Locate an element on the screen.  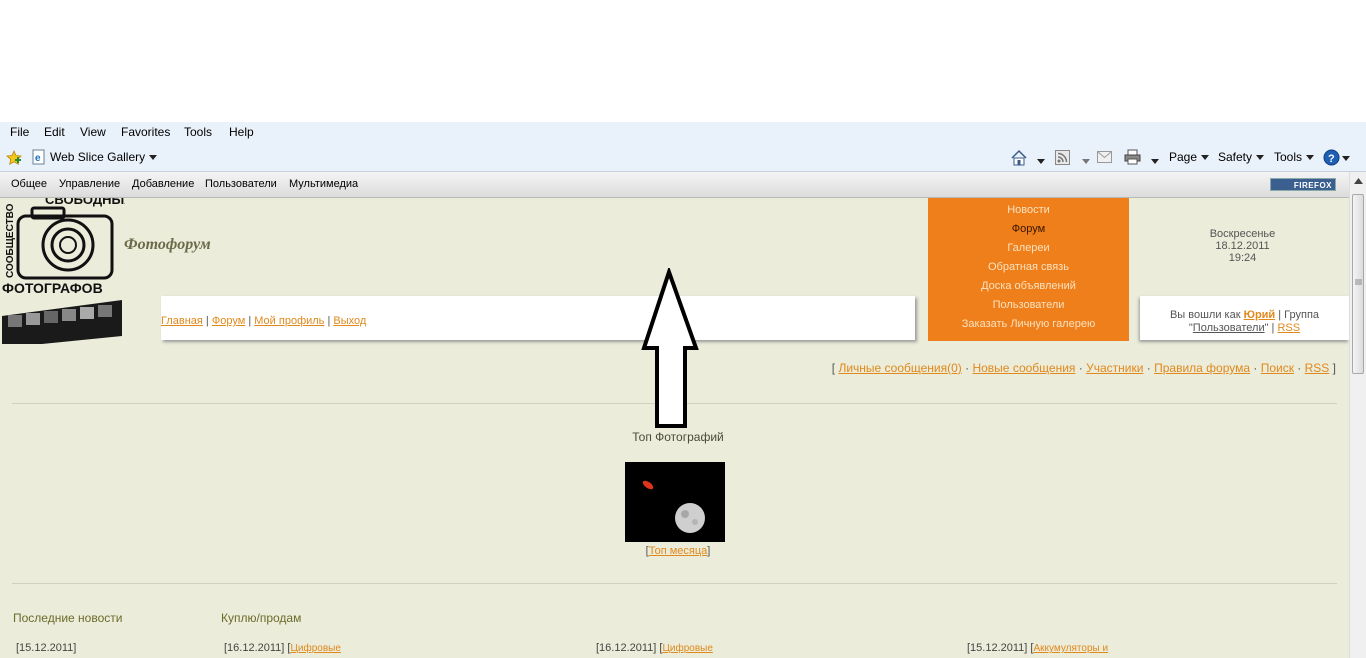
menu-help: Help is located at coordinates (241, 132).